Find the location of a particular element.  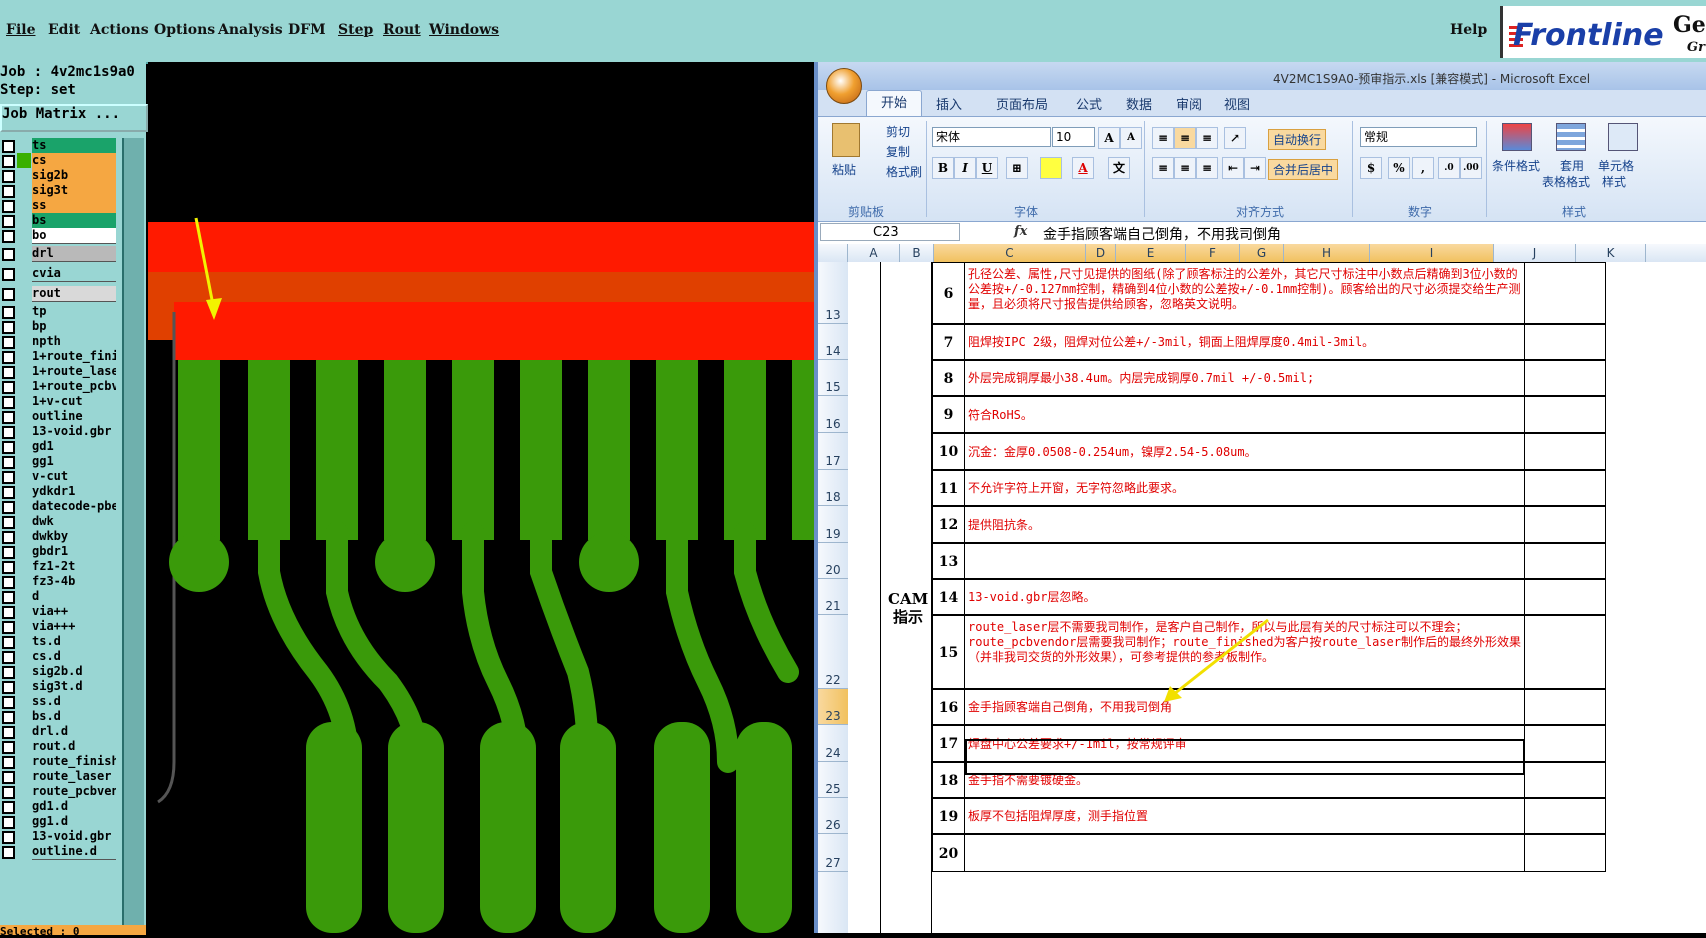

layer-name: d is located at coordinates (74, 597).